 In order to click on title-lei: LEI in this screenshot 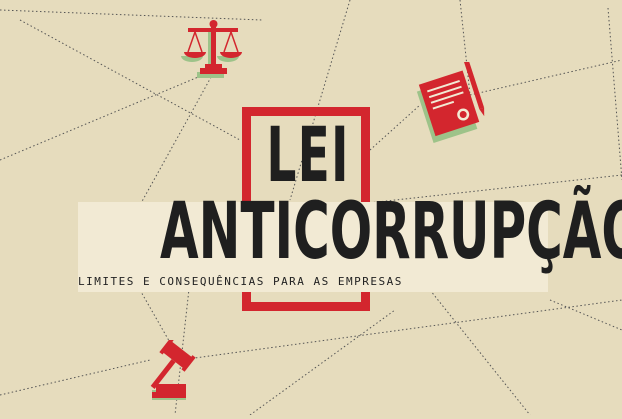, I will do `click(308, 154)`.